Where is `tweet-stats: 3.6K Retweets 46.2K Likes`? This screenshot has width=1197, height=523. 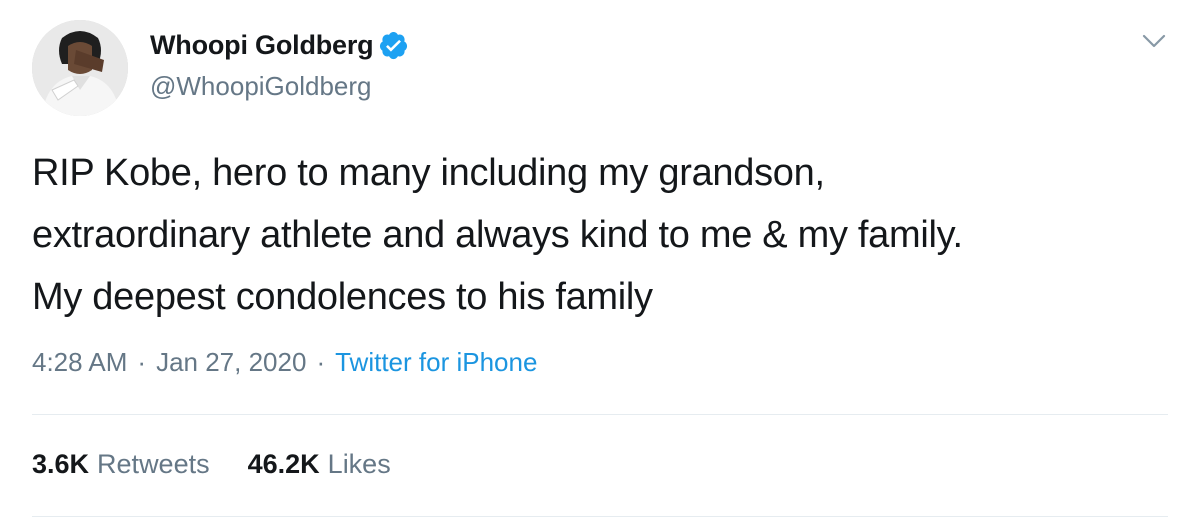
tweet-stats: 3.6K Retweets 46.2K Likes is located at coordinates (230, 464).